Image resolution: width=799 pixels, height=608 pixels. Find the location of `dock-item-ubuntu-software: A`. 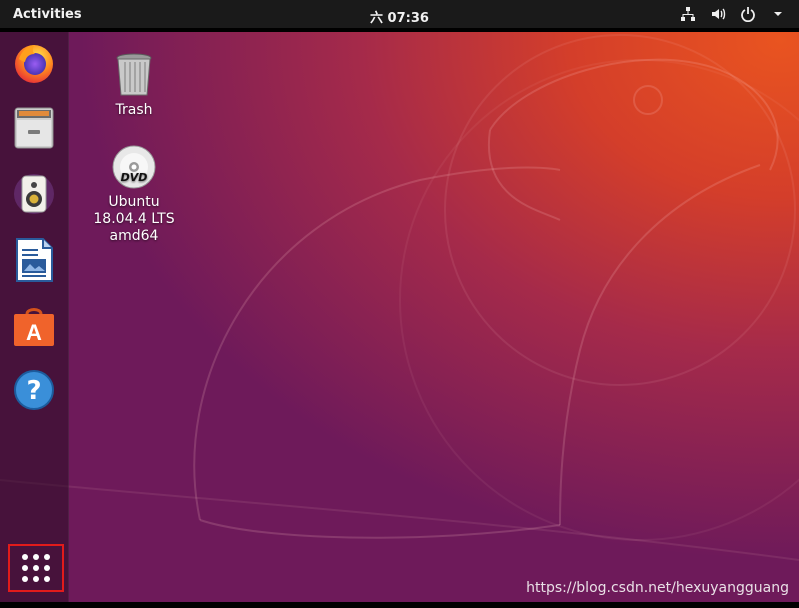

dock-item-ubuntu-software: A is located at coordinates (34, 326).